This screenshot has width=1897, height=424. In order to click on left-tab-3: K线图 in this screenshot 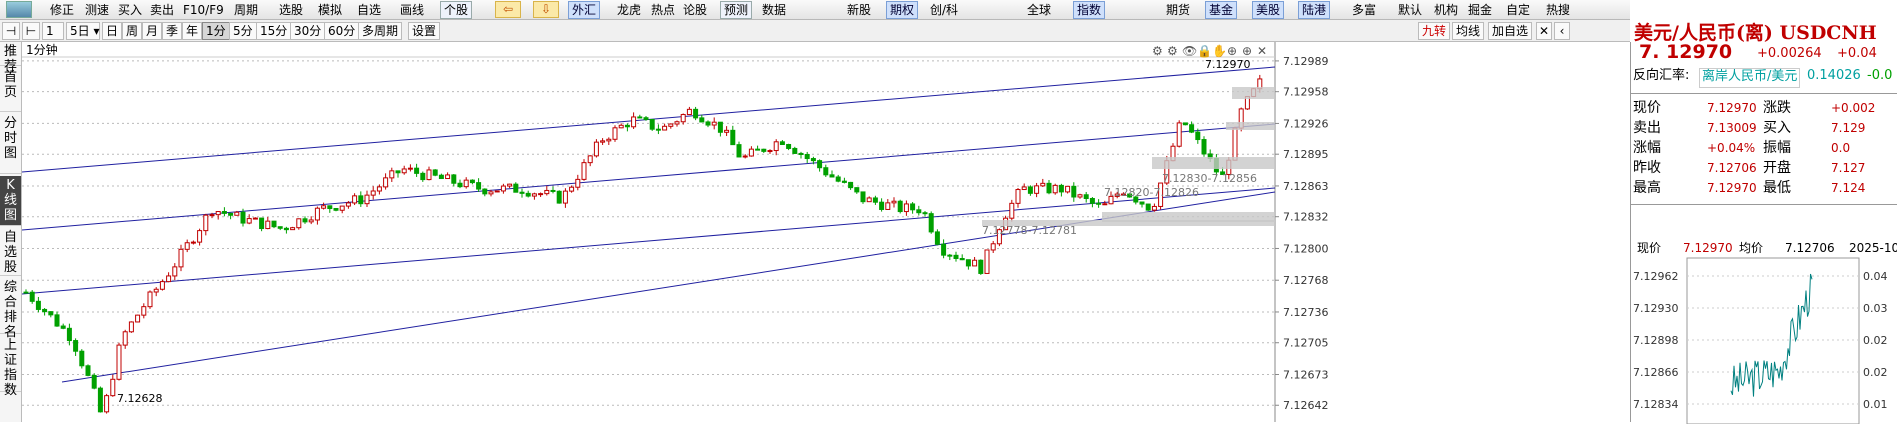, I will do `click(10, 201)`.